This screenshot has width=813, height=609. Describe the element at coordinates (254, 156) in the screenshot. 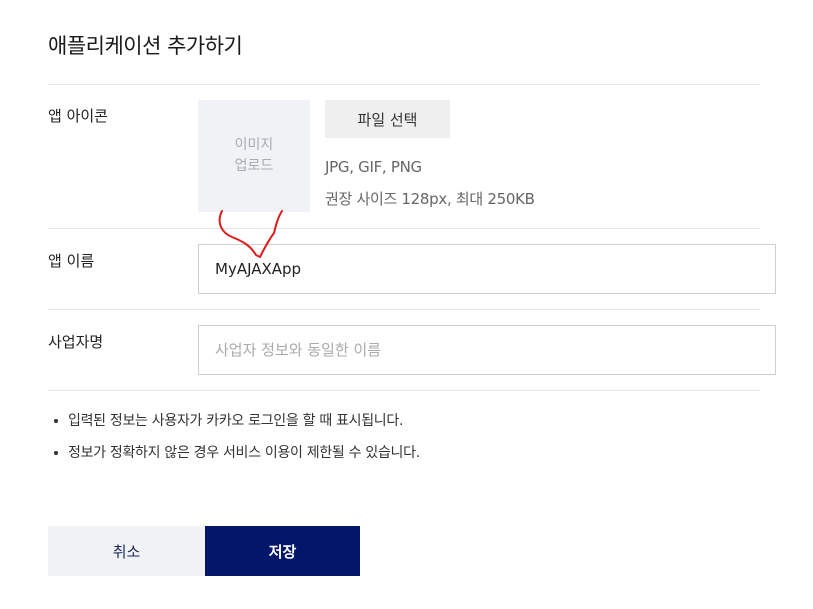

I see `image-upload-box: 이미지 업로드` at that location.